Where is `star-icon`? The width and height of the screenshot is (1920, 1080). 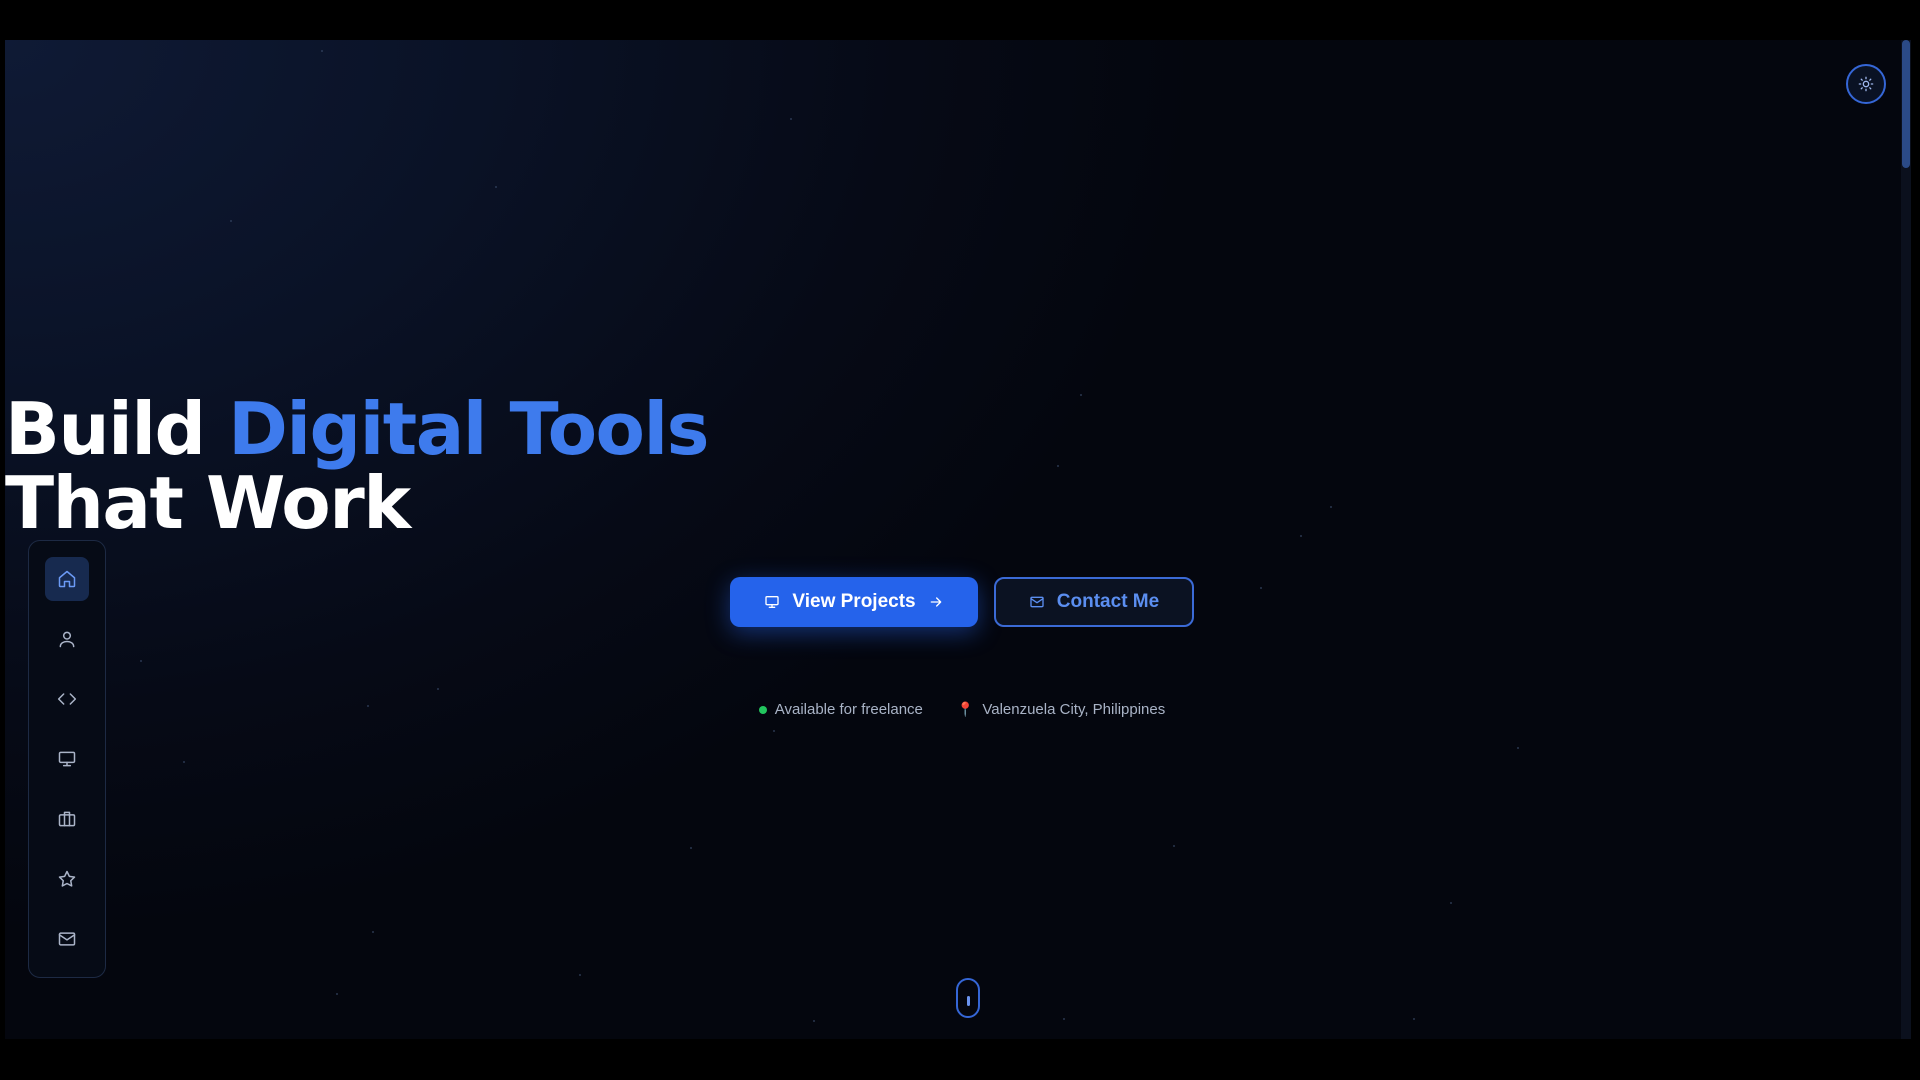 star-icon is located at coordinates (67, 878).